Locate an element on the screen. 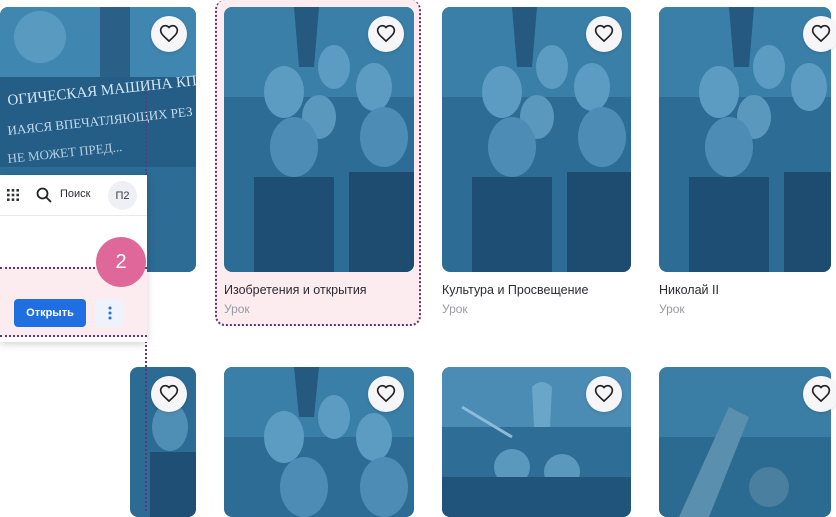 The width and height of the screenshot is (836, 517). search-label: Поиск is located at coordinates (75, 194).